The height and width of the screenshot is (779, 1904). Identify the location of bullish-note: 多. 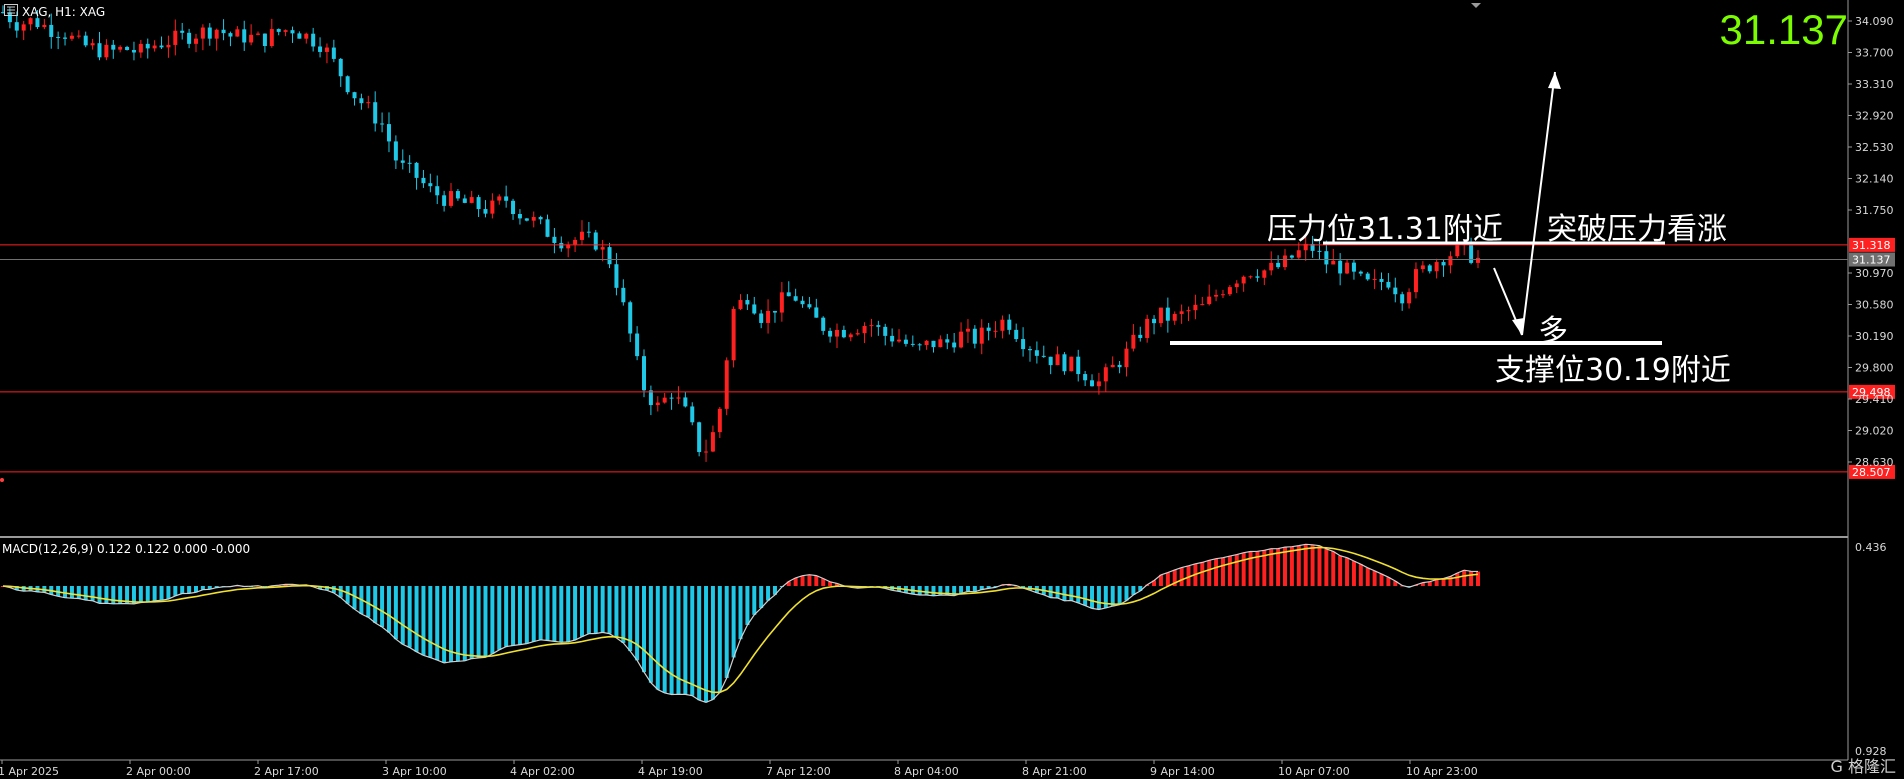
(1553, 331).